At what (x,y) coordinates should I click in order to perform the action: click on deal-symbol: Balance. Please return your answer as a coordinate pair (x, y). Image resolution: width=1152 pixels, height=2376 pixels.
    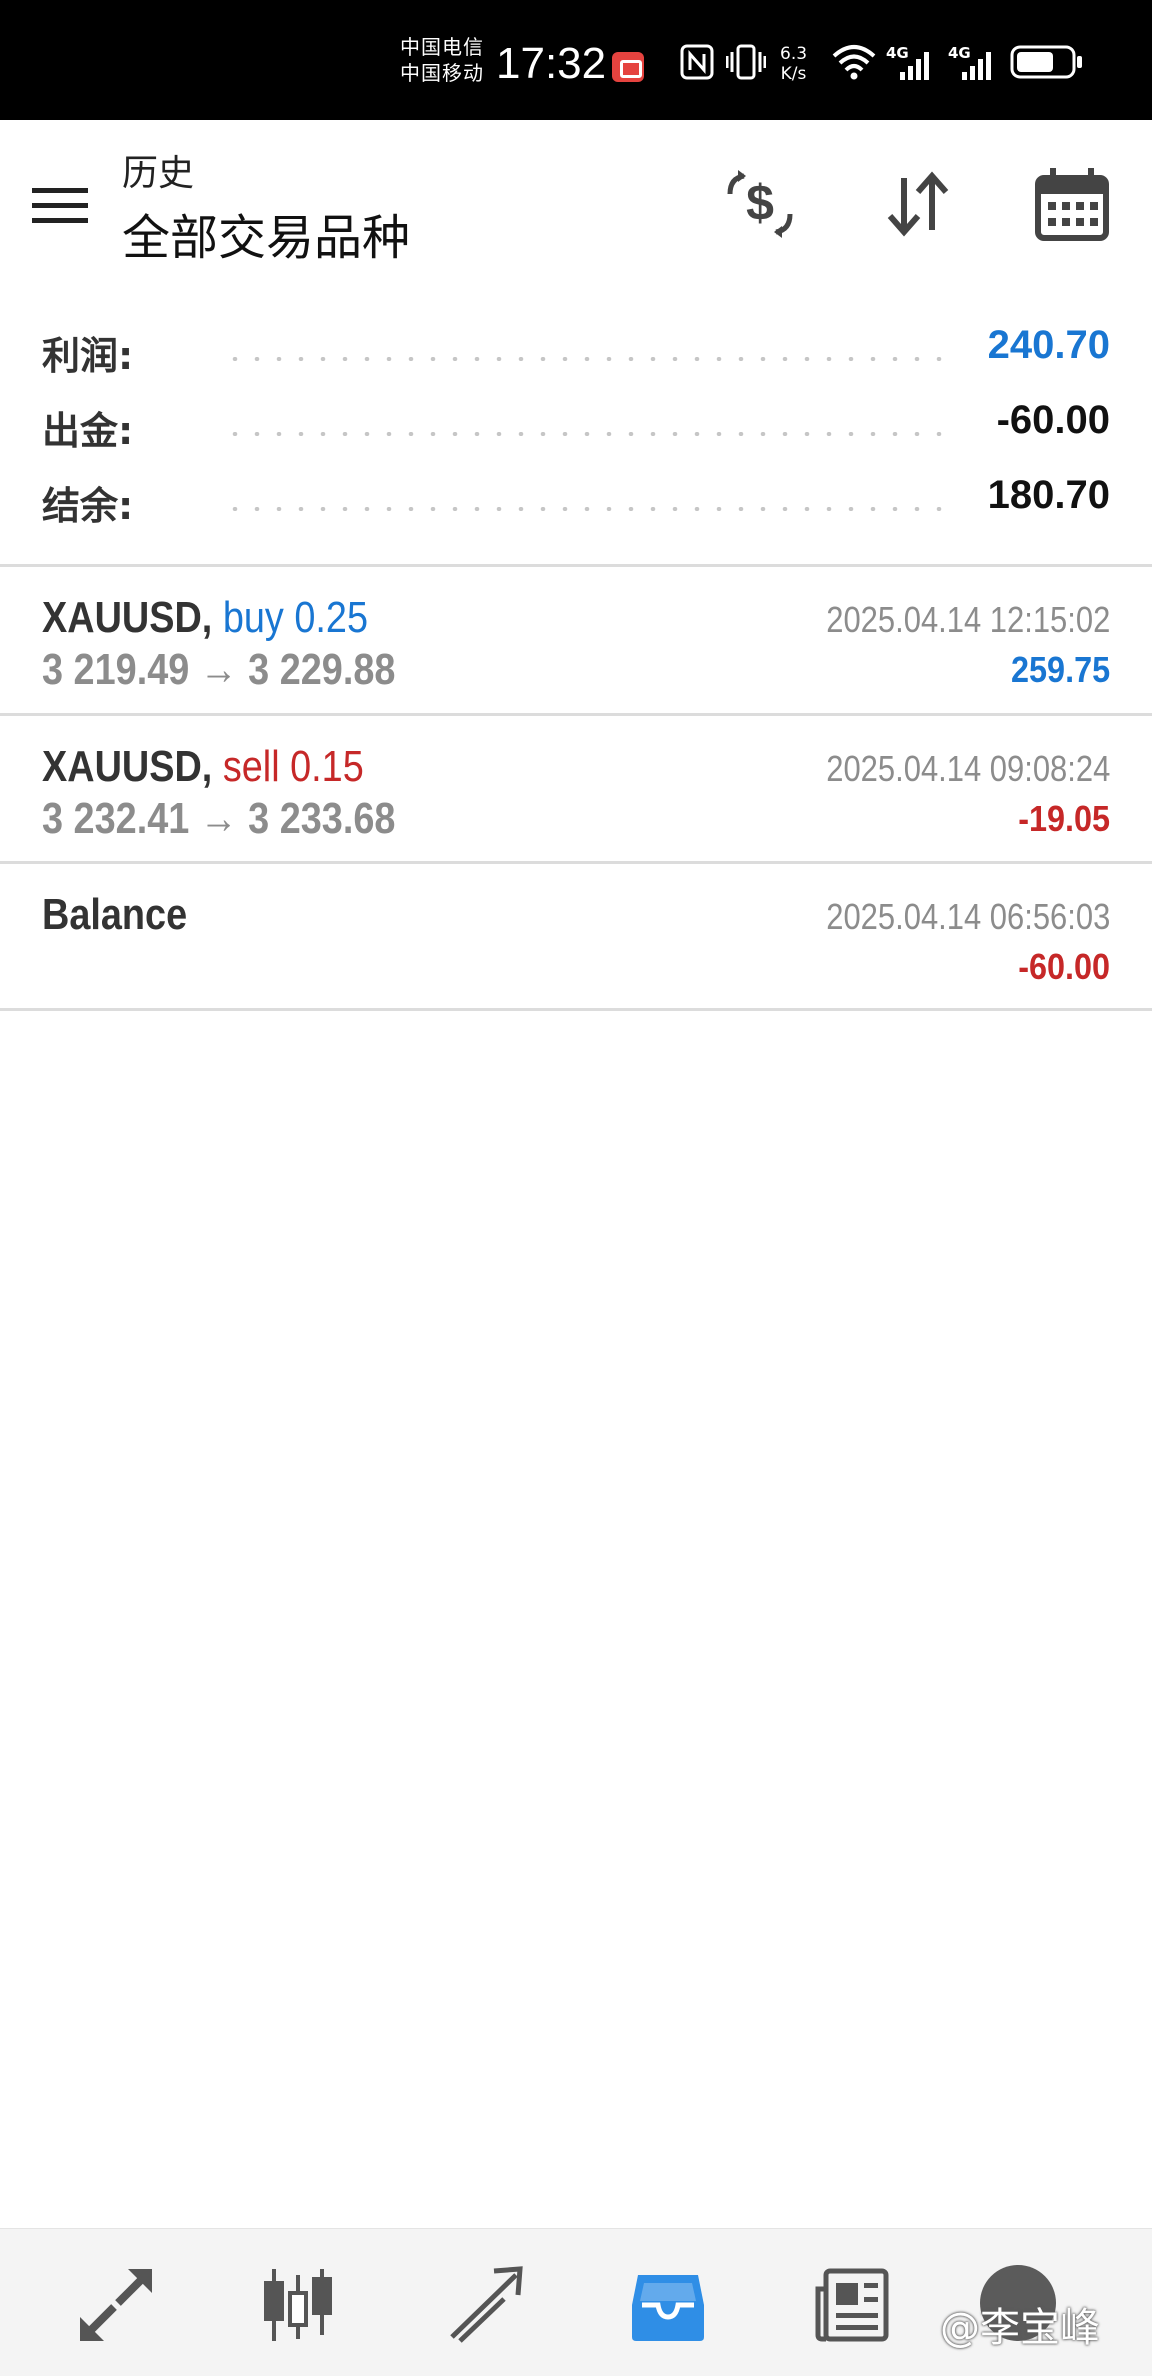
    Looking at the image, I should click on (114, 915).